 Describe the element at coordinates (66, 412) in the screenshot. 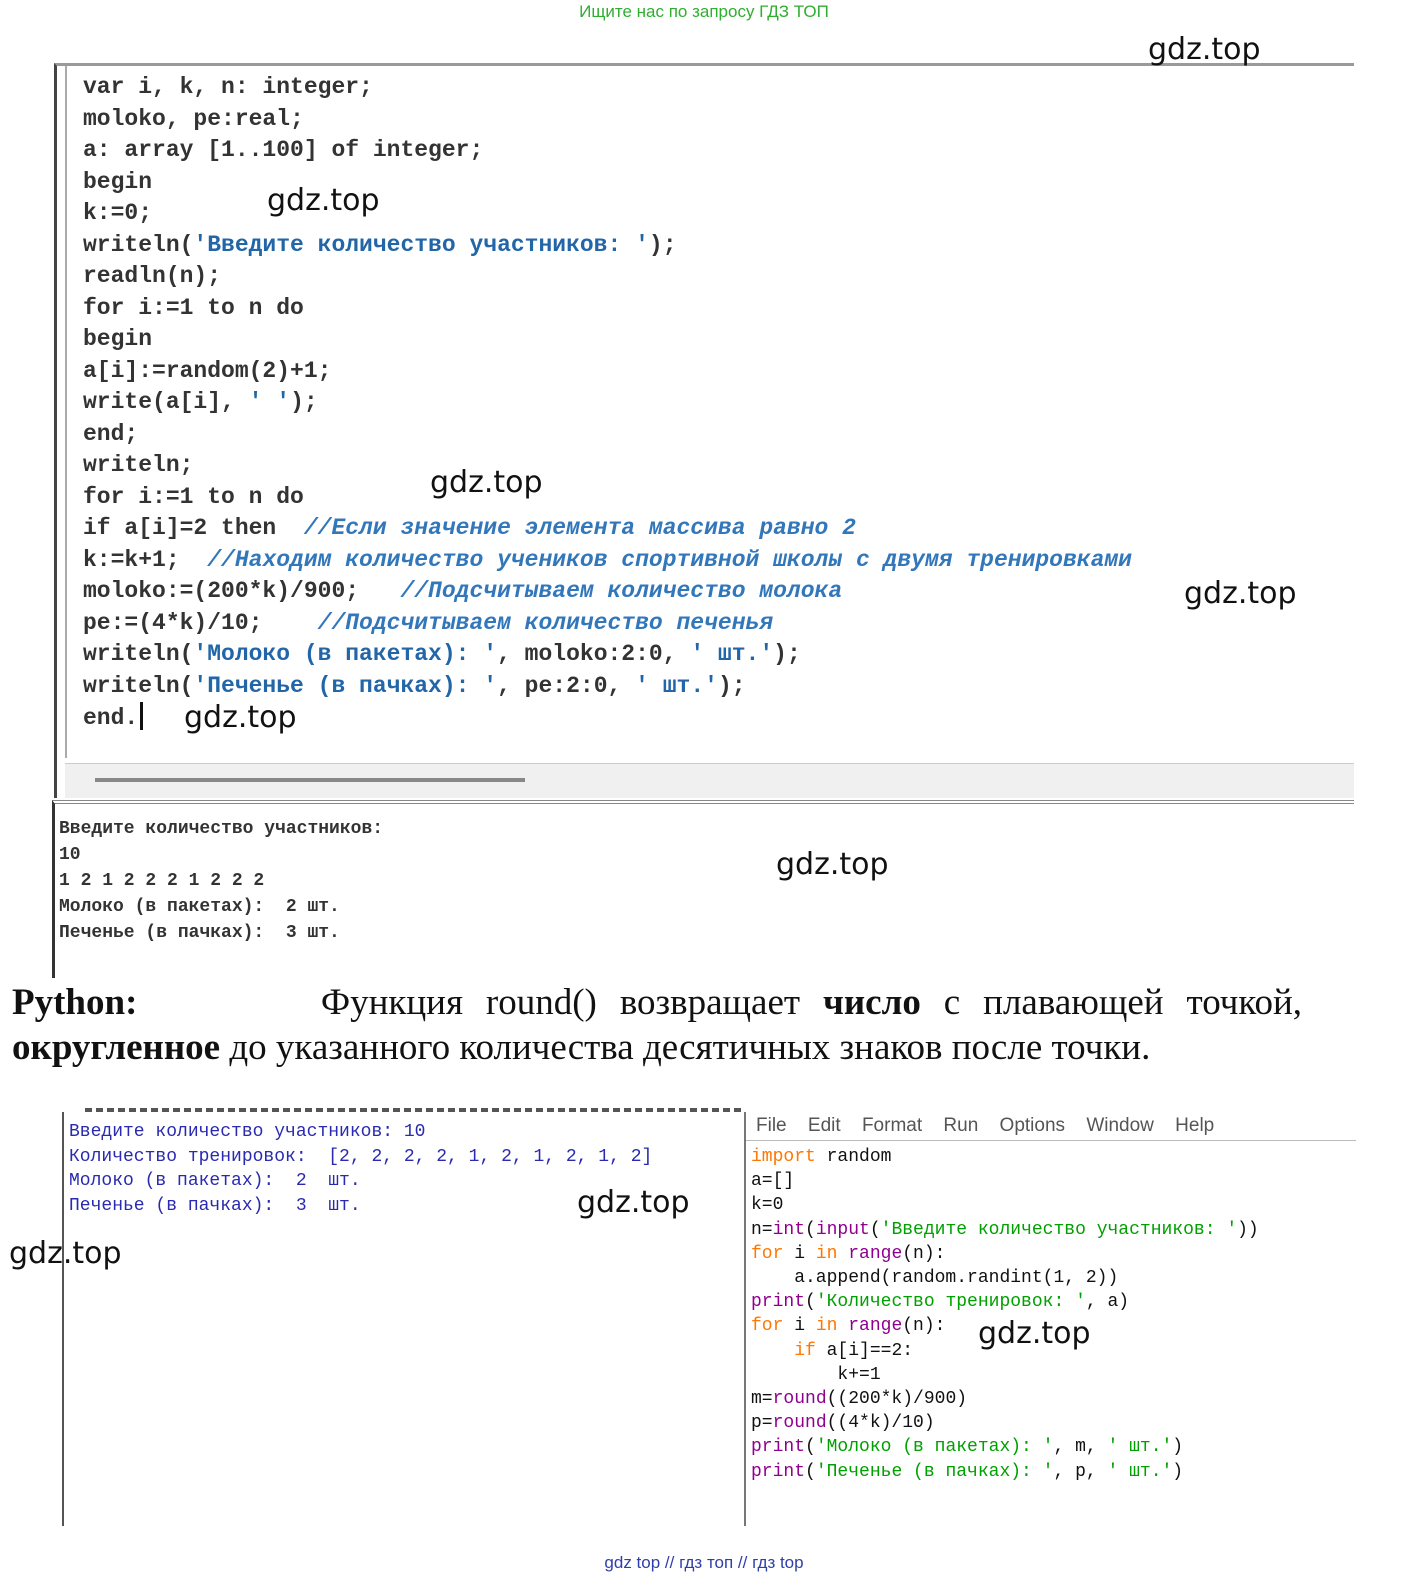

I see `editor-gutter` at that location.